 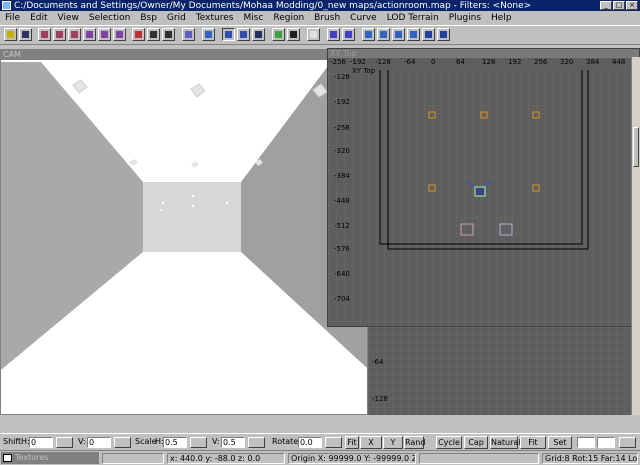 I want to click on xy-view-label: XY Top, so click(x=364, y=71).